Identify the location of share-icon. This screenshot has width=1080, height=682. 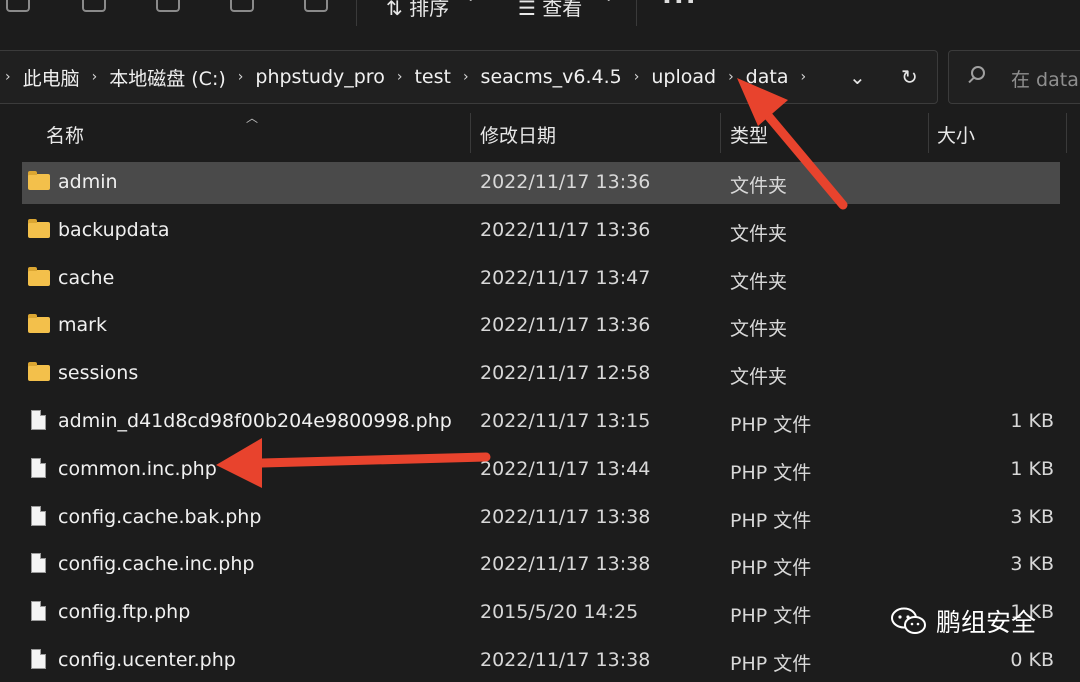
(242, 6).